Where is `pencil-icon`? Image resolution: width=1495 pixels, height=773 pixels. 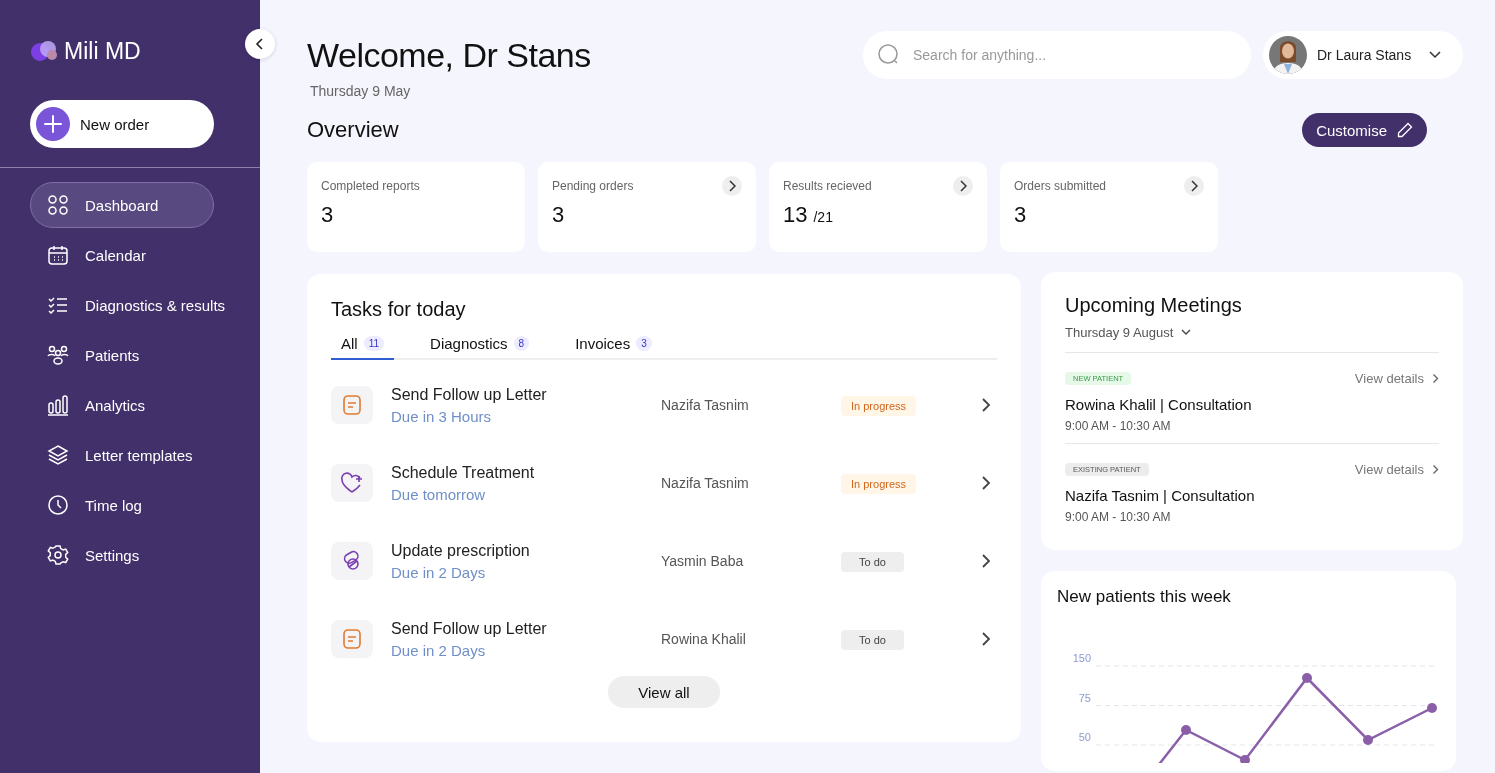 pencil-icon is located at coordinates (1405, 130).